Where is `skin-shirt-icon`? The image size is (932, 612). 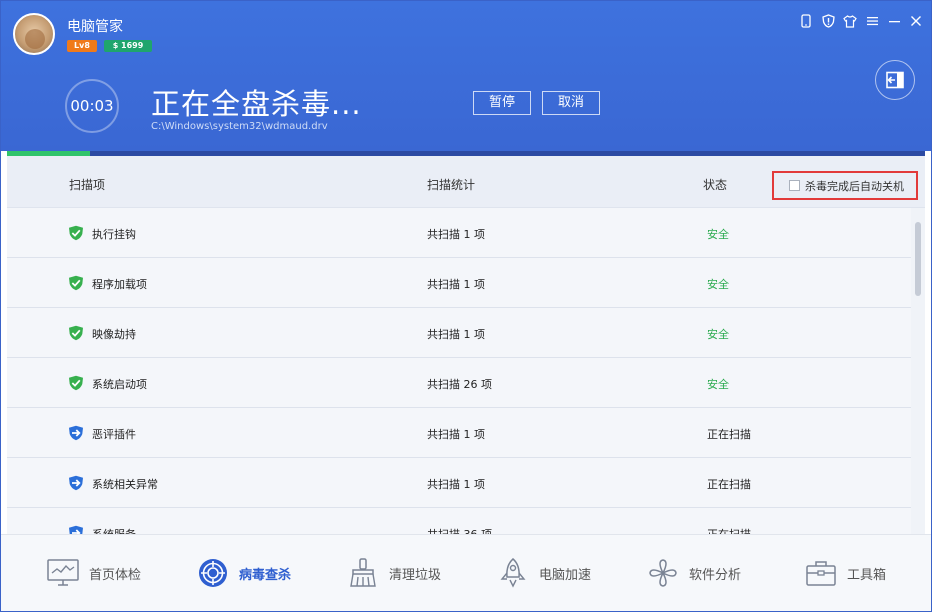
skin-shirt-icon is located at coordinates (850, 21).